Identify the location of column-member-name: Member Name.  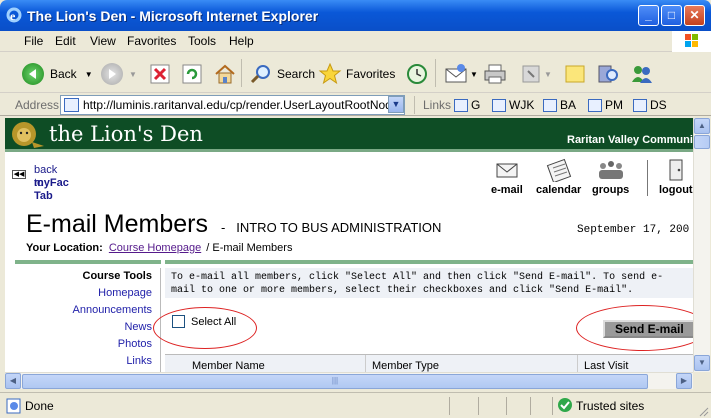
(228, 366).